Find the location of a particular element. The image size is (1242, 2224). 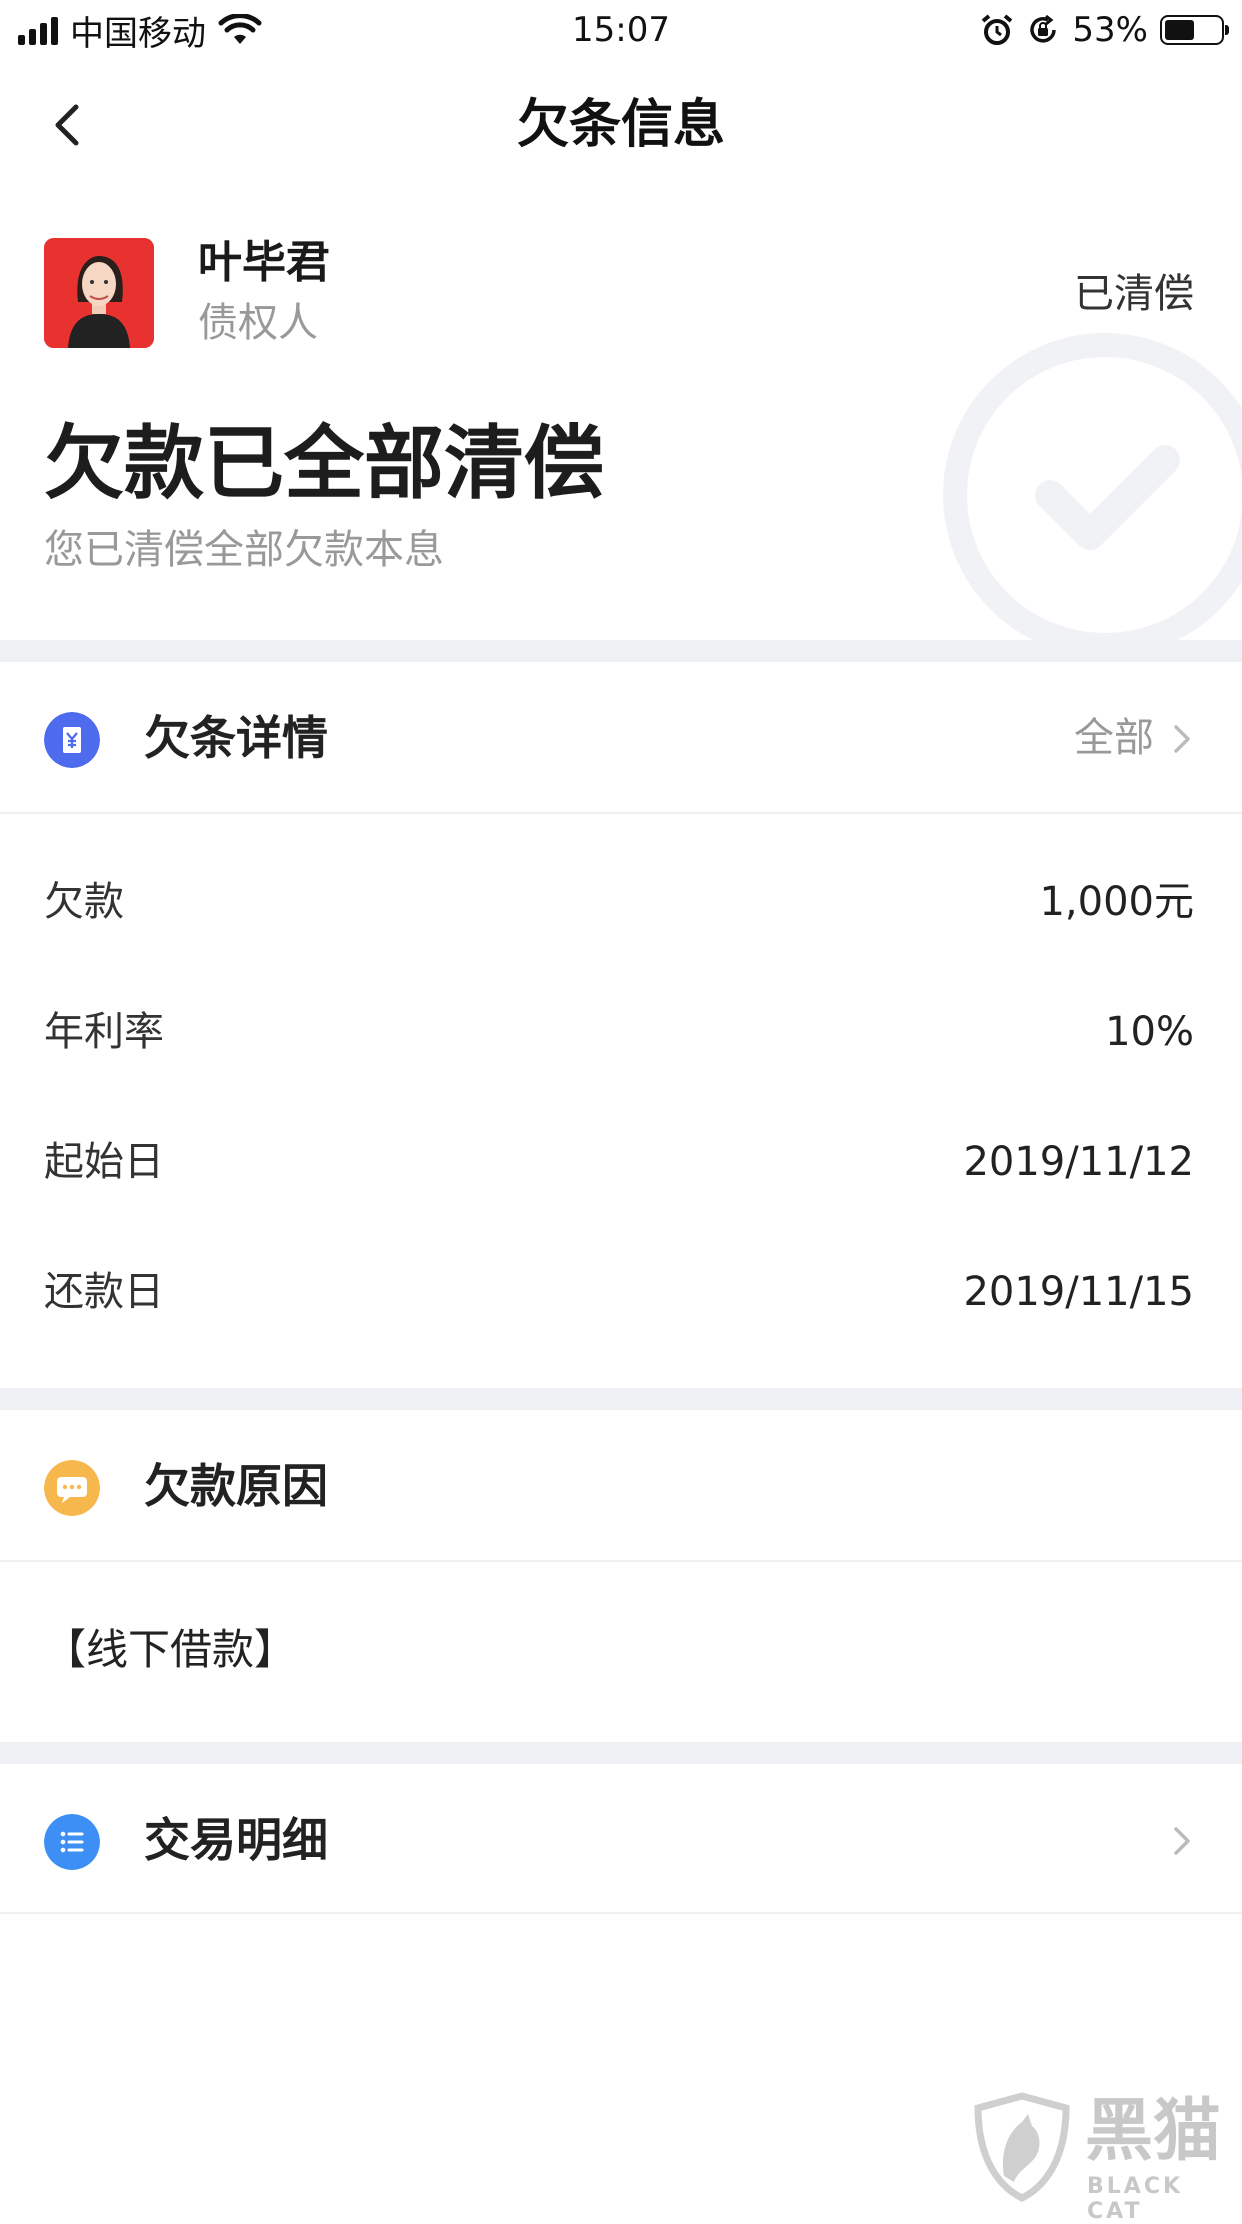

battery-icon is located at coordinates (1194, 30).